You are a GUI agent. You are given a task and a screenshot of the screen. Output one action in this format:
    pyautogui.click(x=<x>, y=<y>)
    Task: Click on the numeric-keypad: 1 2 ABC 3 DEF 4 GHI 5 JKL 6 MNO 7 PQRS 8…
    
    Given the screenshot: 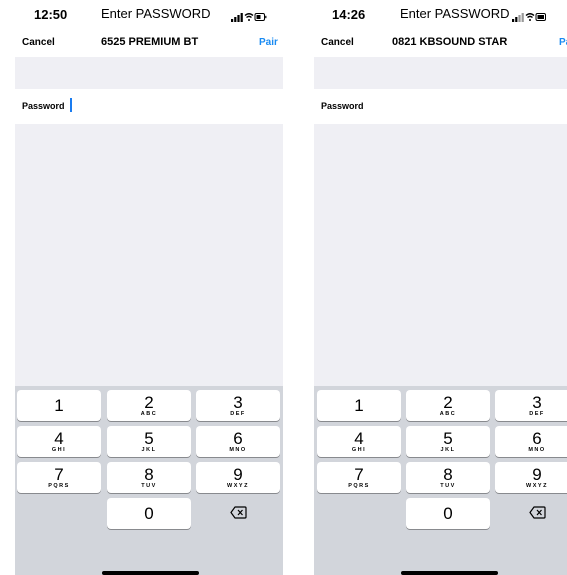 What is the action you would take?
    pyautogui.click(x=440, y=480)
    